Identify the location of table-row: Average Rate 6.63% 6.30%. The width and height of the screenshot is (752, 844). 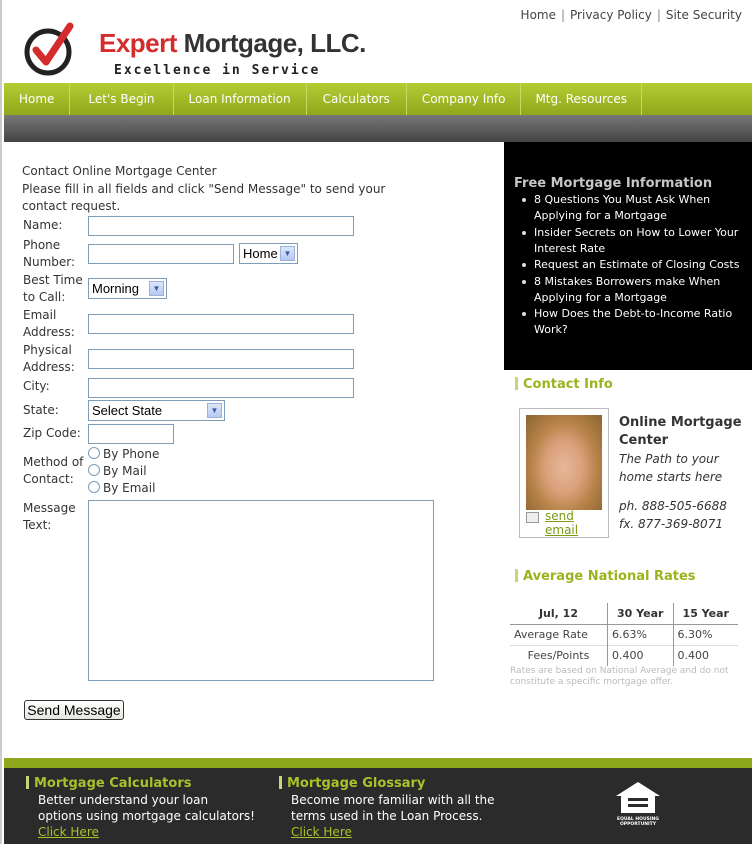
(624, 634).